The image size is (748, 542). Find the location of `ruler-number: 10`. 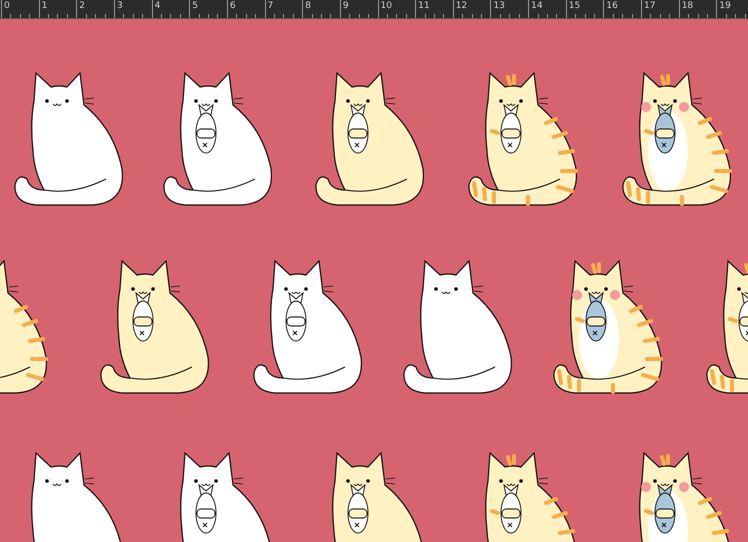

ruler-number: 10 is located at coordinates (386, 6).